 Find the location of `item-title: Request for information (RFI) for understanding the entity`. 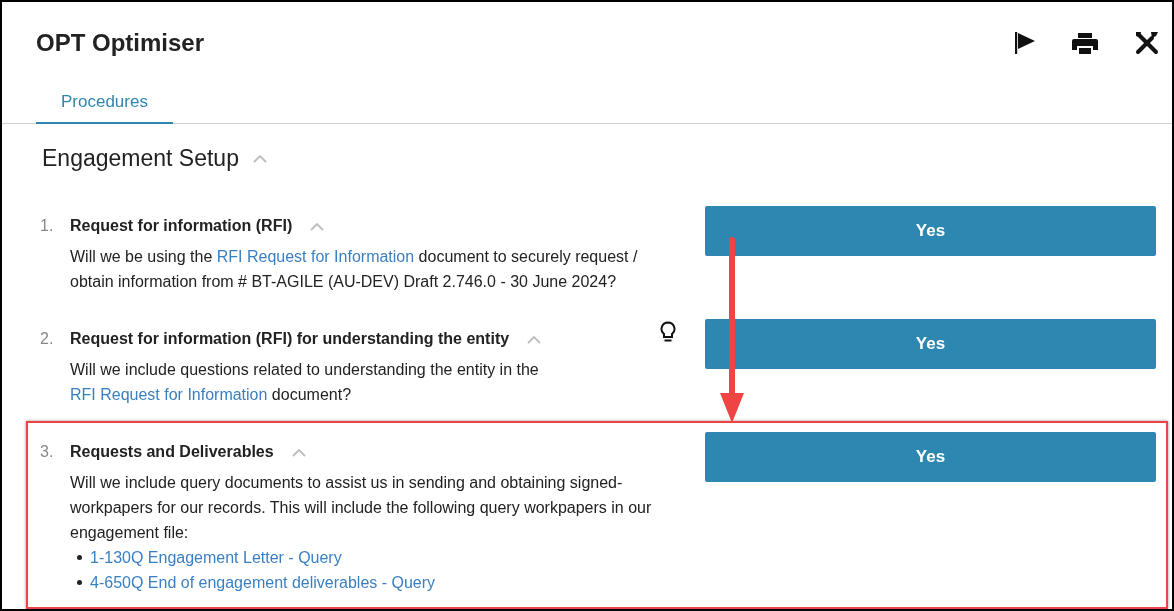

item-title: Request for information (RFI) for understanding the entity is located at coordinates (290, 339).